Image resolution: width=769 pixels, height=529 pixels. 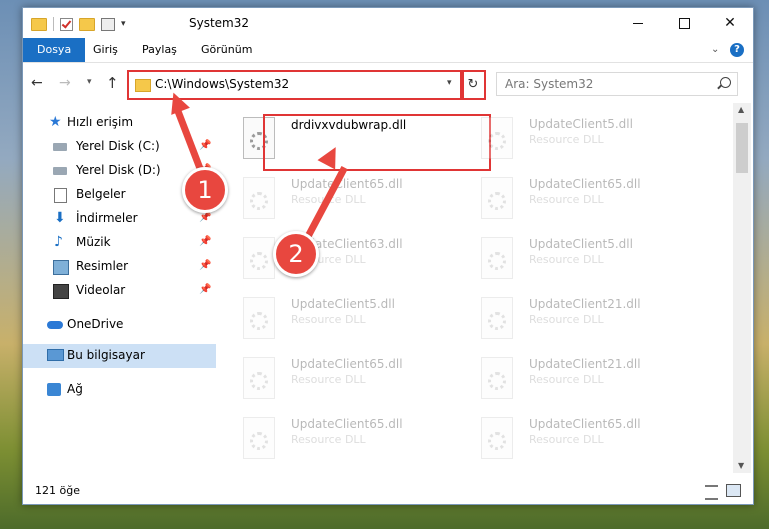 What do you see at coordinates (60, 195) in the screenshot?
I see `documents-icon` at bounding box center [60, 195].